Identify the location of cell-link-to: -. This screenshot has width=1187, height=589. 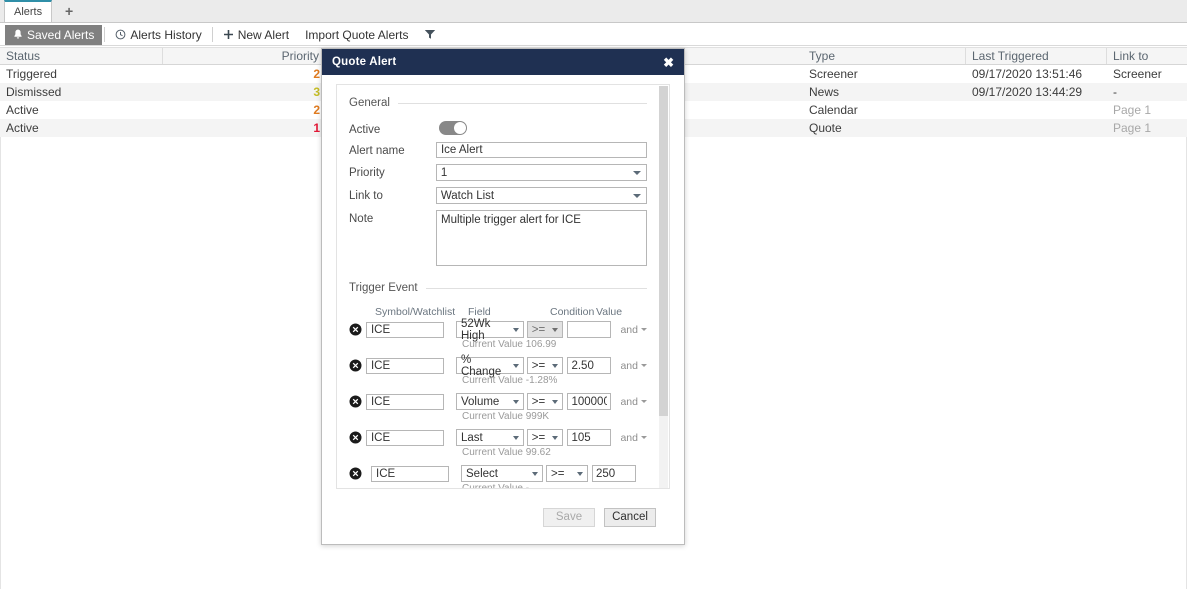
(1115, 92).